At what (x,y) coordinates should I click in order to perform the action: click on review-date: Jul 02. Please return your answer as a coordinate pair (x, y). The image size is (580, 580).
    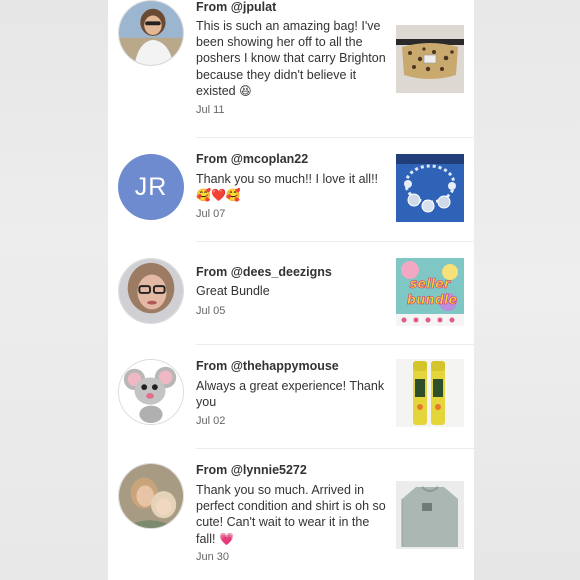
    Looking at the image, I should click on (211, 421).